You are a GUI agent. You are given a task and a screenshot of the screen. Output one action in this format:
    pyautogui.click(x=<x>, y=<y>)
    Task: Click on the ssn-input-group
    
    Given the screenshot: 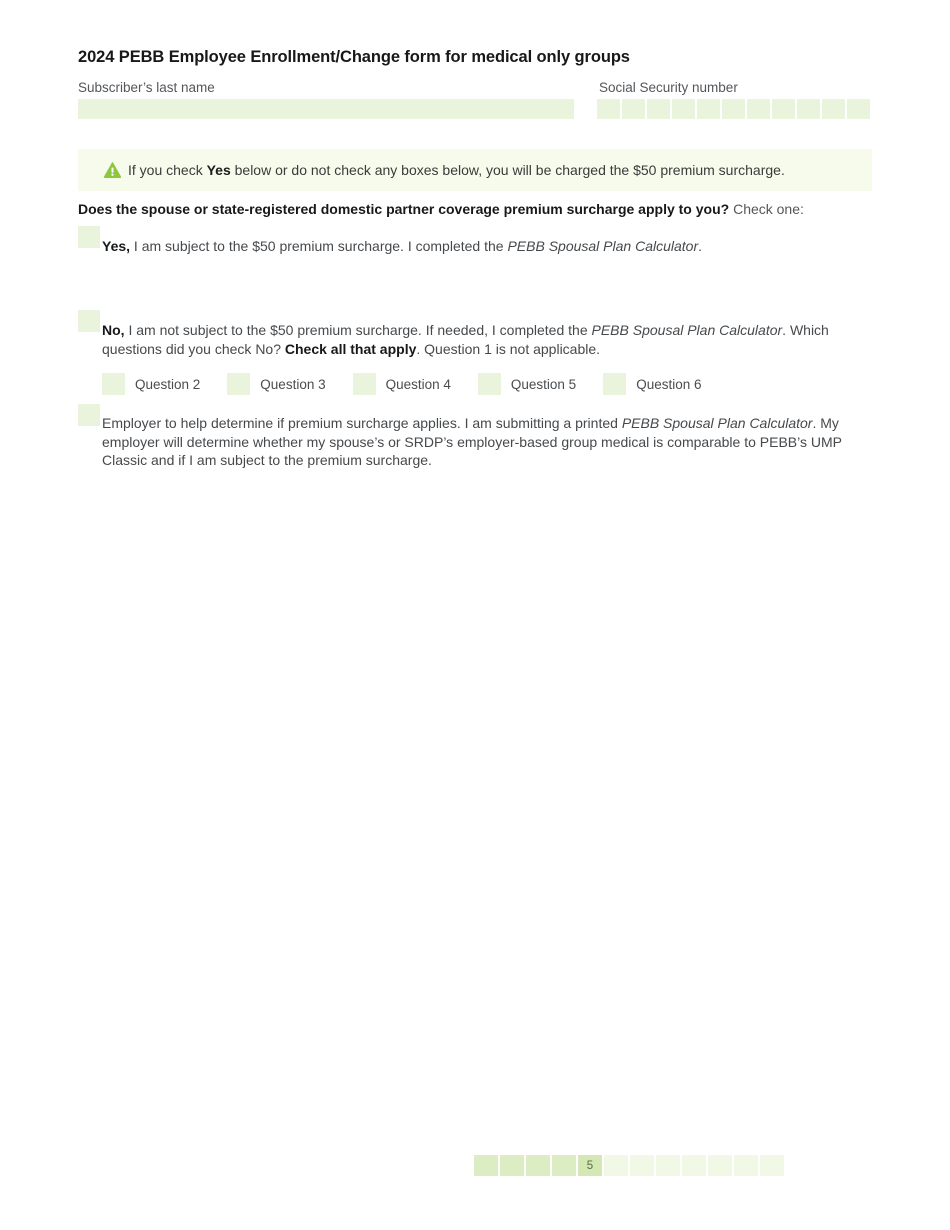 What is the action you would take?
    pyautogui.click(x=733, y=109)
    